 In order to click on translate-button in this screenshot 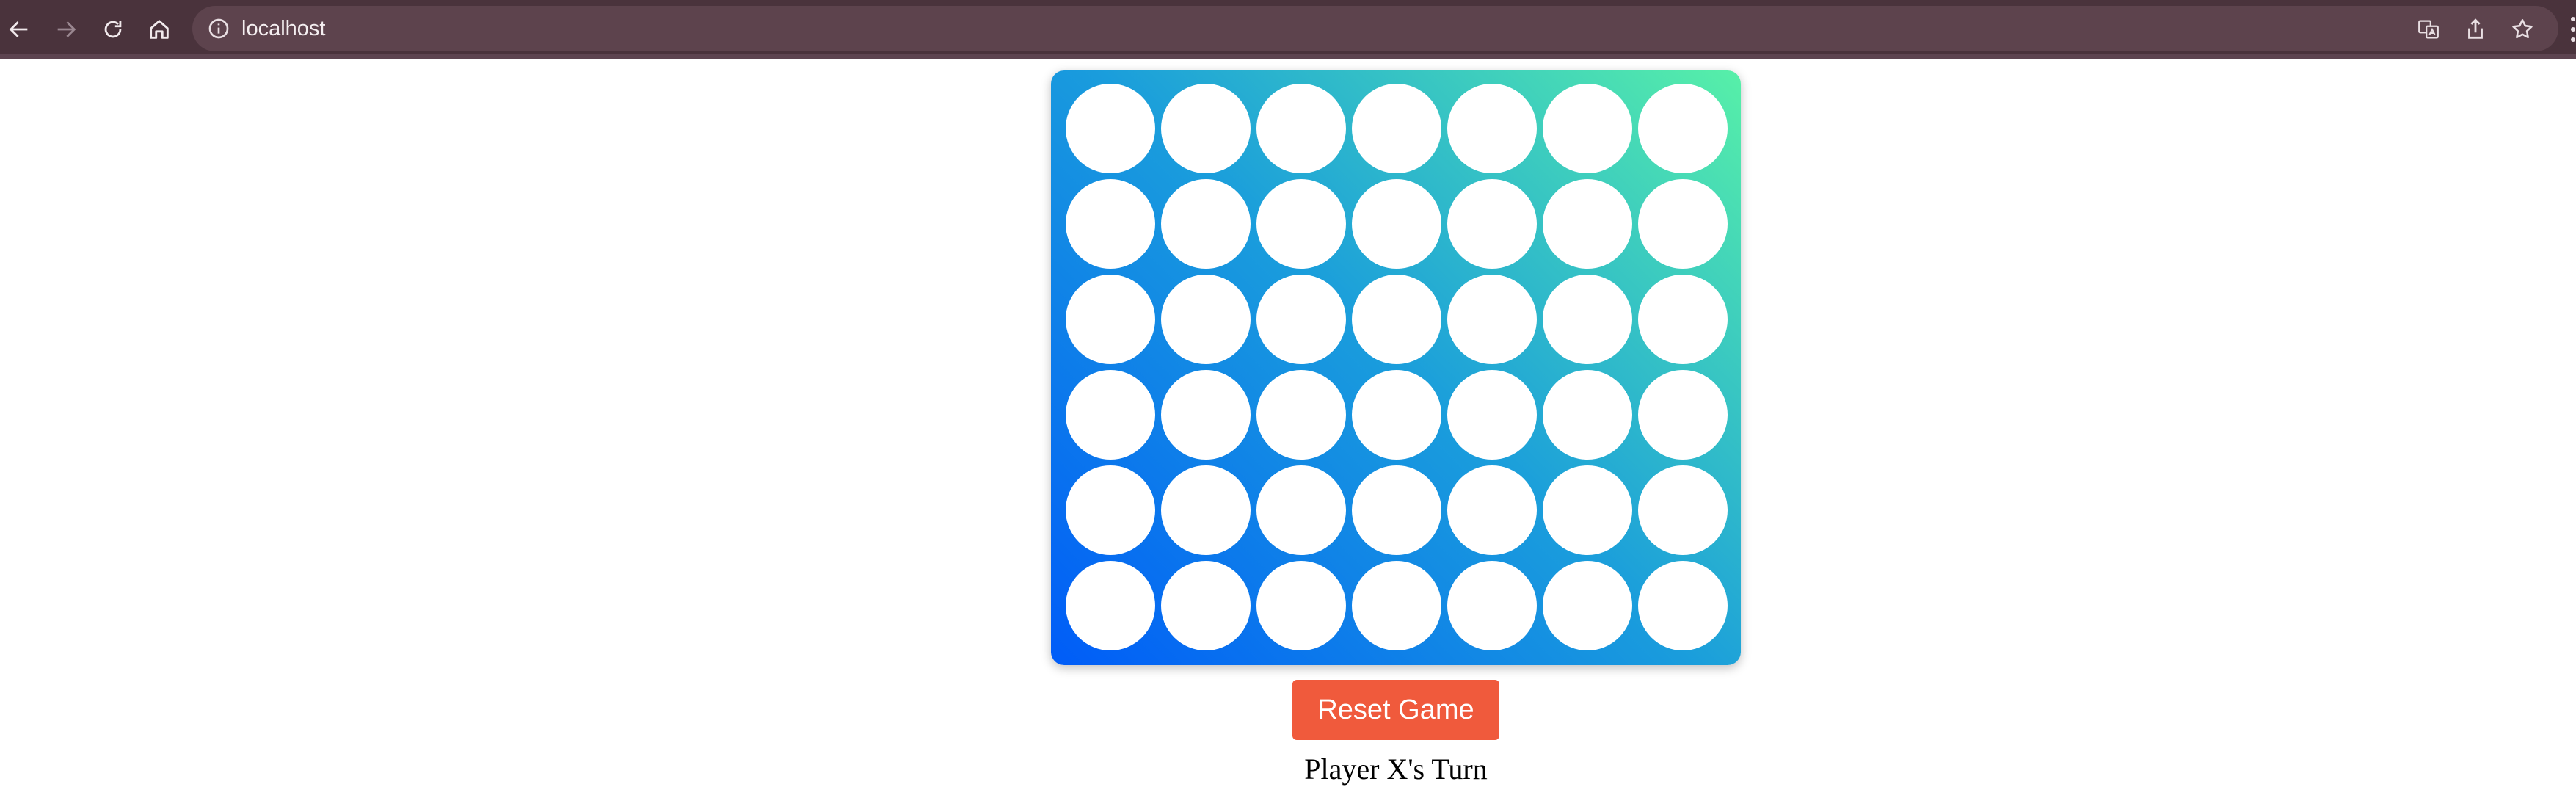, I will do `click(2428, 29)`.